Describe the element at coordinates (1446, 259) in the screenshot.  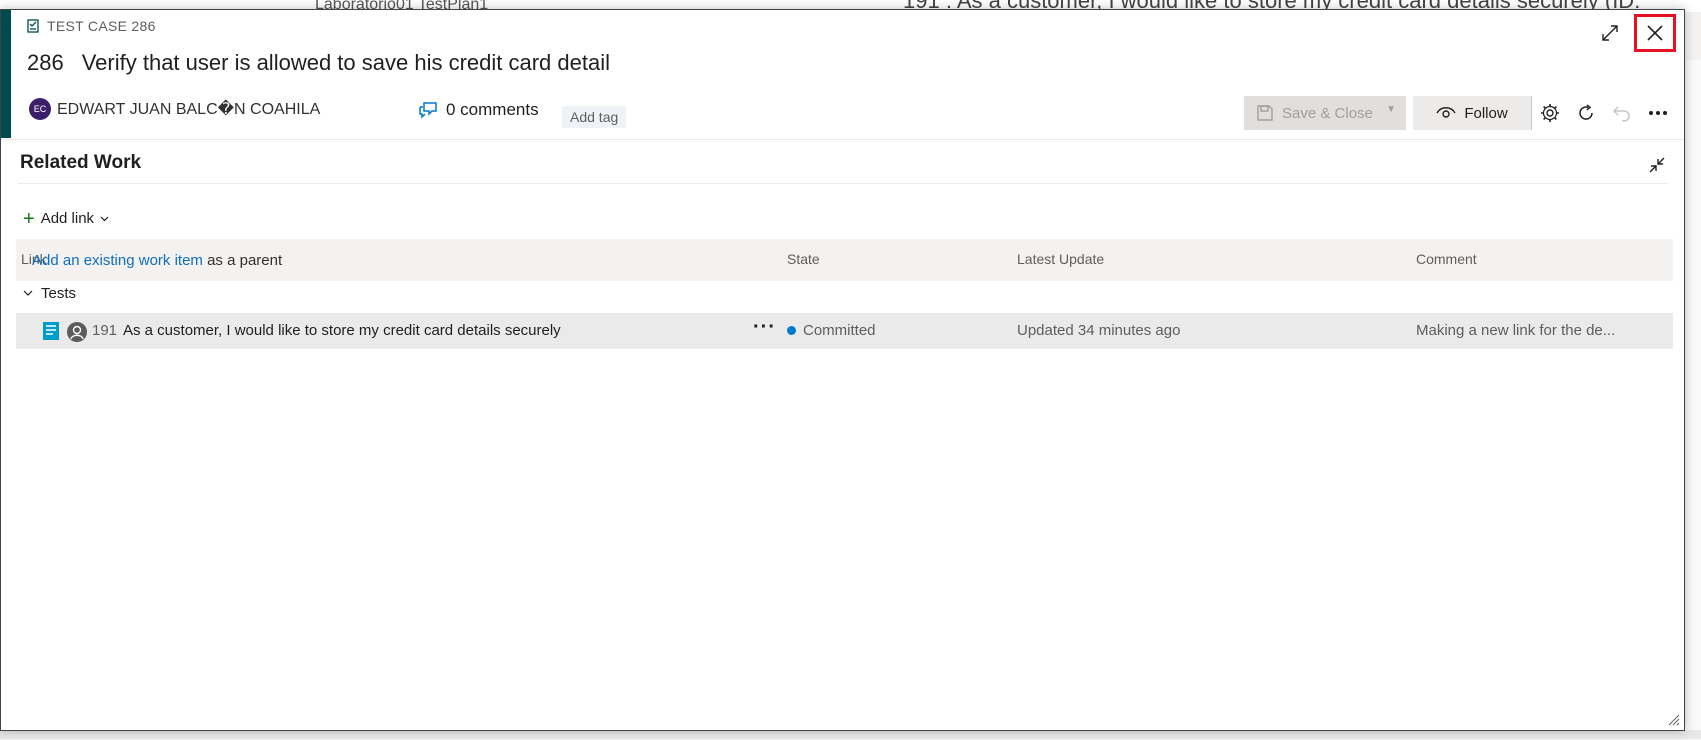
I see `column-comment: Comment` at that location.